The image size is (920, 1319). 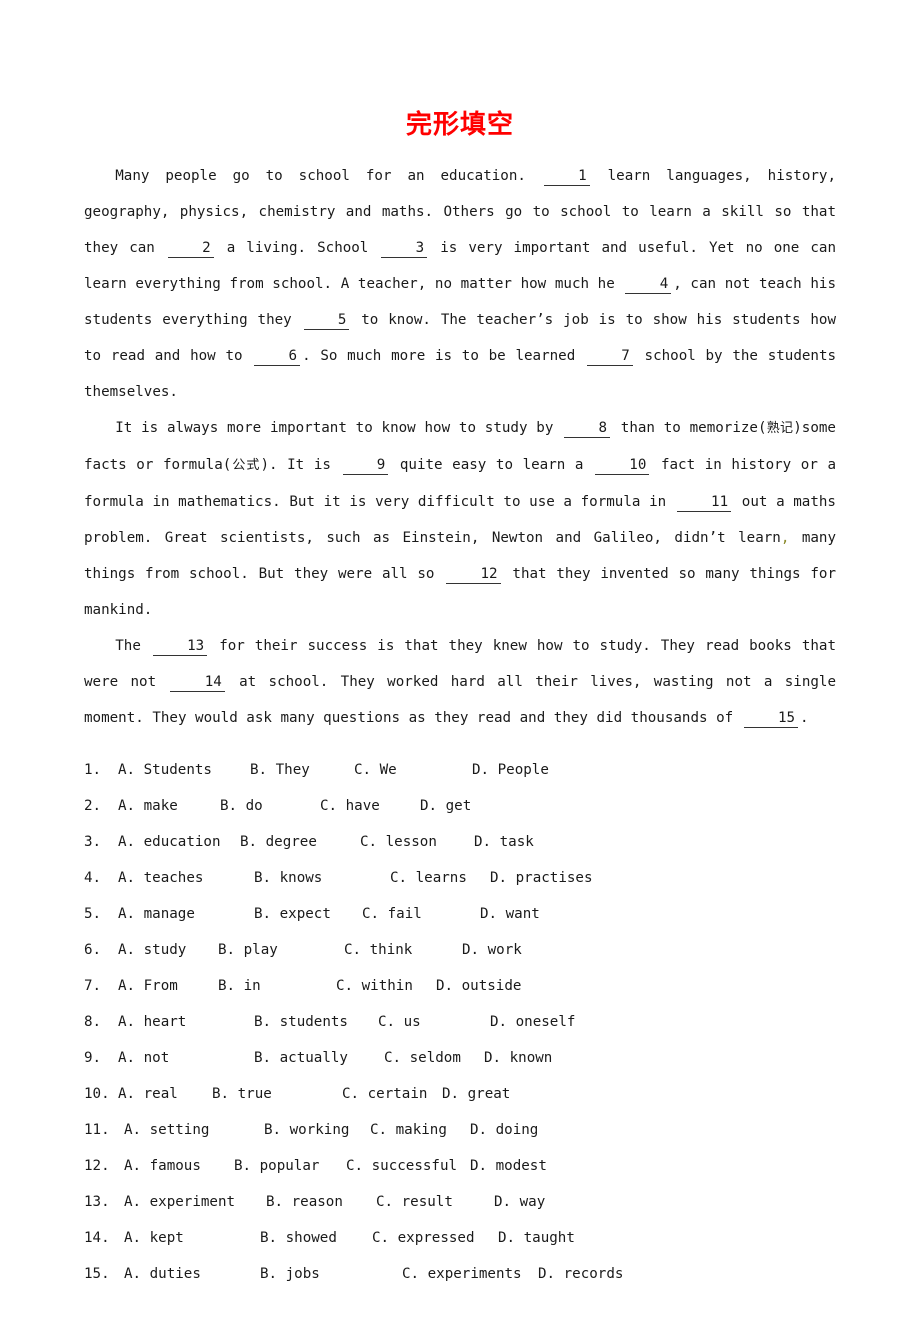 I want to click on option-d: D. practises, so click(x=541, y=878).